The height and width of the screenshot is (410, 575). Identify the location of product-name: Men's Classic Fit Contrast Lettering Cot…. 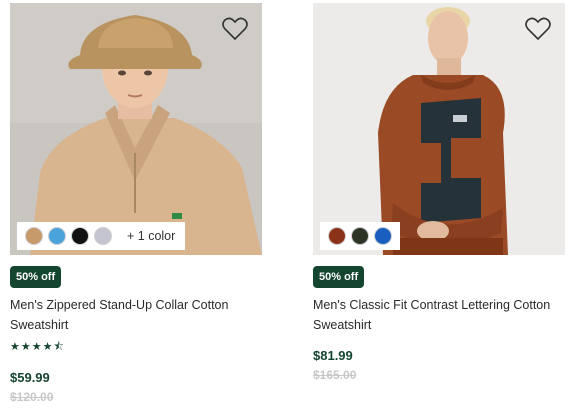
(439, 315).